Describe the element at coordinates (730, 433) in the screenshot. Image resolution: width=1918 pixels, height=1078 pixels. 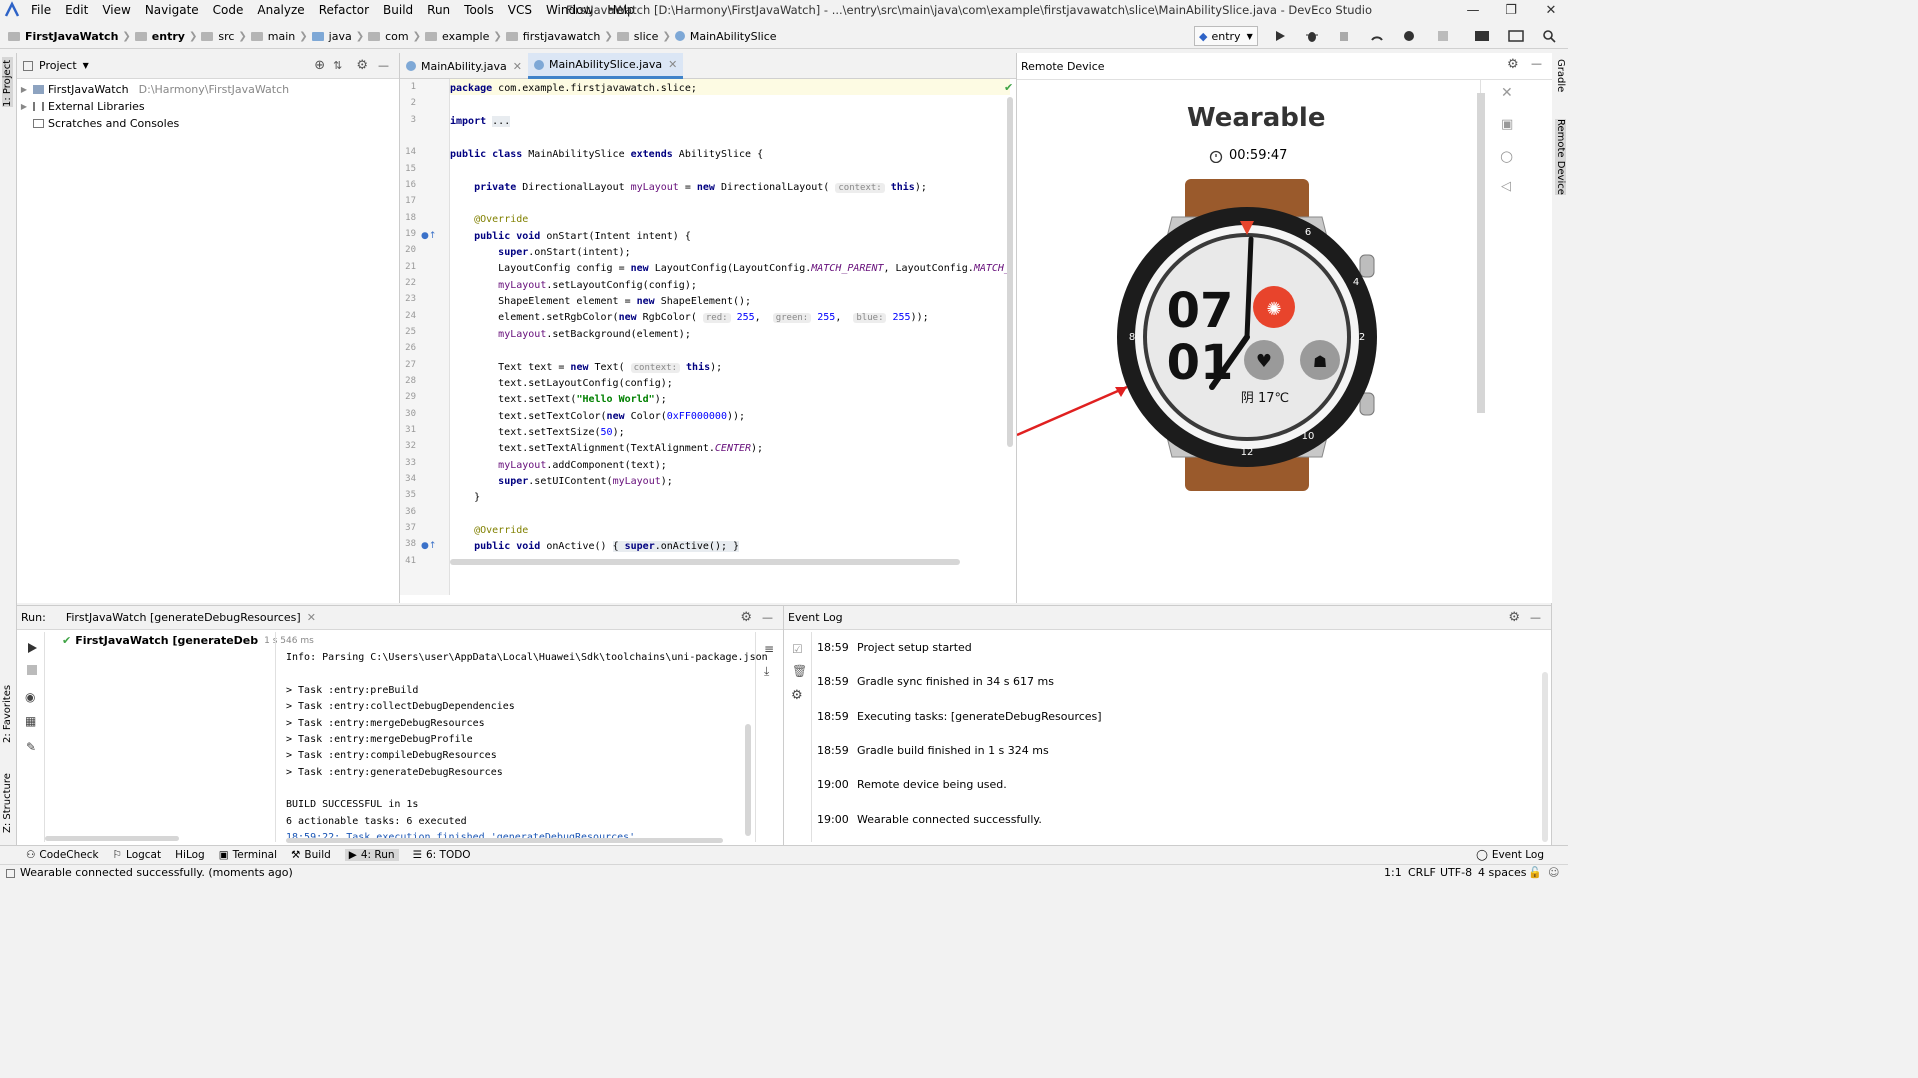
I see `code-line: text.setTextSize(50);` at that location.